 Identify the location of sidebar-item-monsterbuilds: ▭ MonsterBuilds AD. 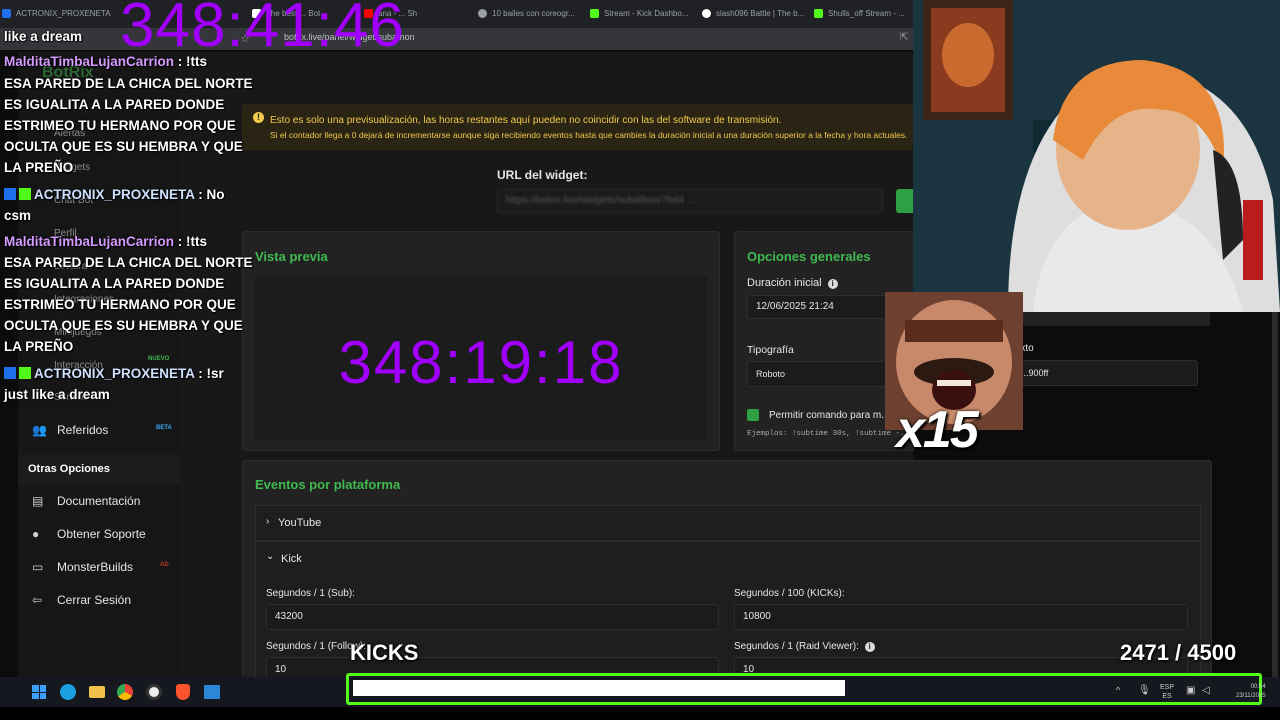
(105, 567).